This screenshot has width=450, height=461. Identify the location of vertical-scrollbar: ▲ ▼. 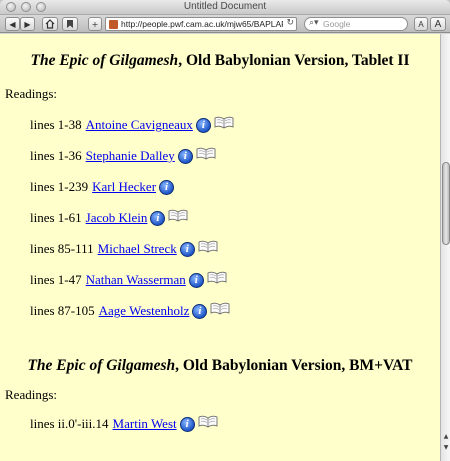
(445, 247).